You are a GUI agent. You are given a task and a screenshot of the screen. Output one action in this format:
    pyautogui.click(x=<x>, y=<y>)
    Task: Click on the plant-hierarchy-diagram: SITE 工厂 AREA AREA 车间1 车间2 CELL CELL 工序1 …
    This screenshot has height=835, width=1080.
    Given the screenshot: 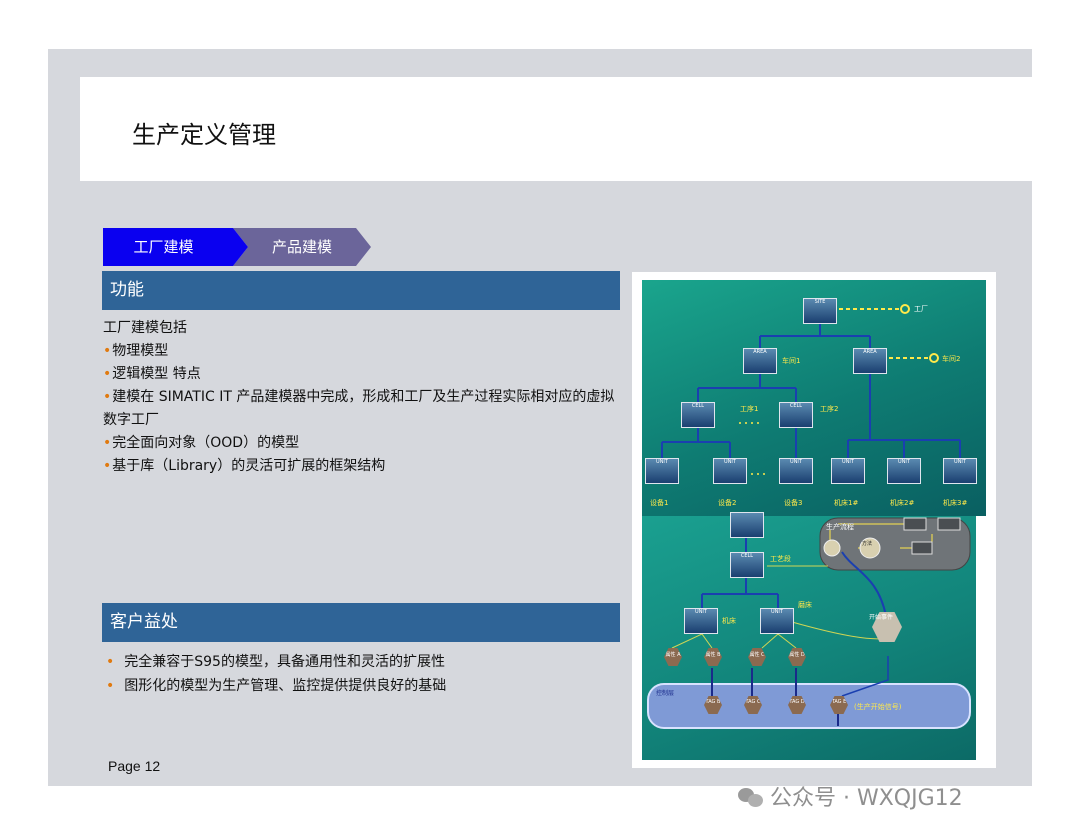 What is the action you would take?
    pyautogui.click(x=814, y=398)
    